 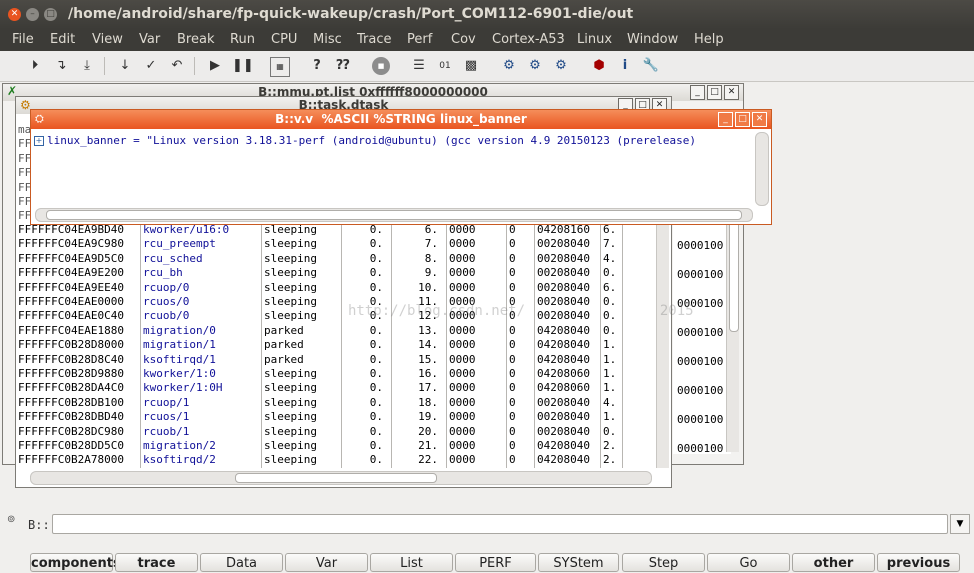 I want to click on softkey-perf: PERF, so click(x=495, y=562).